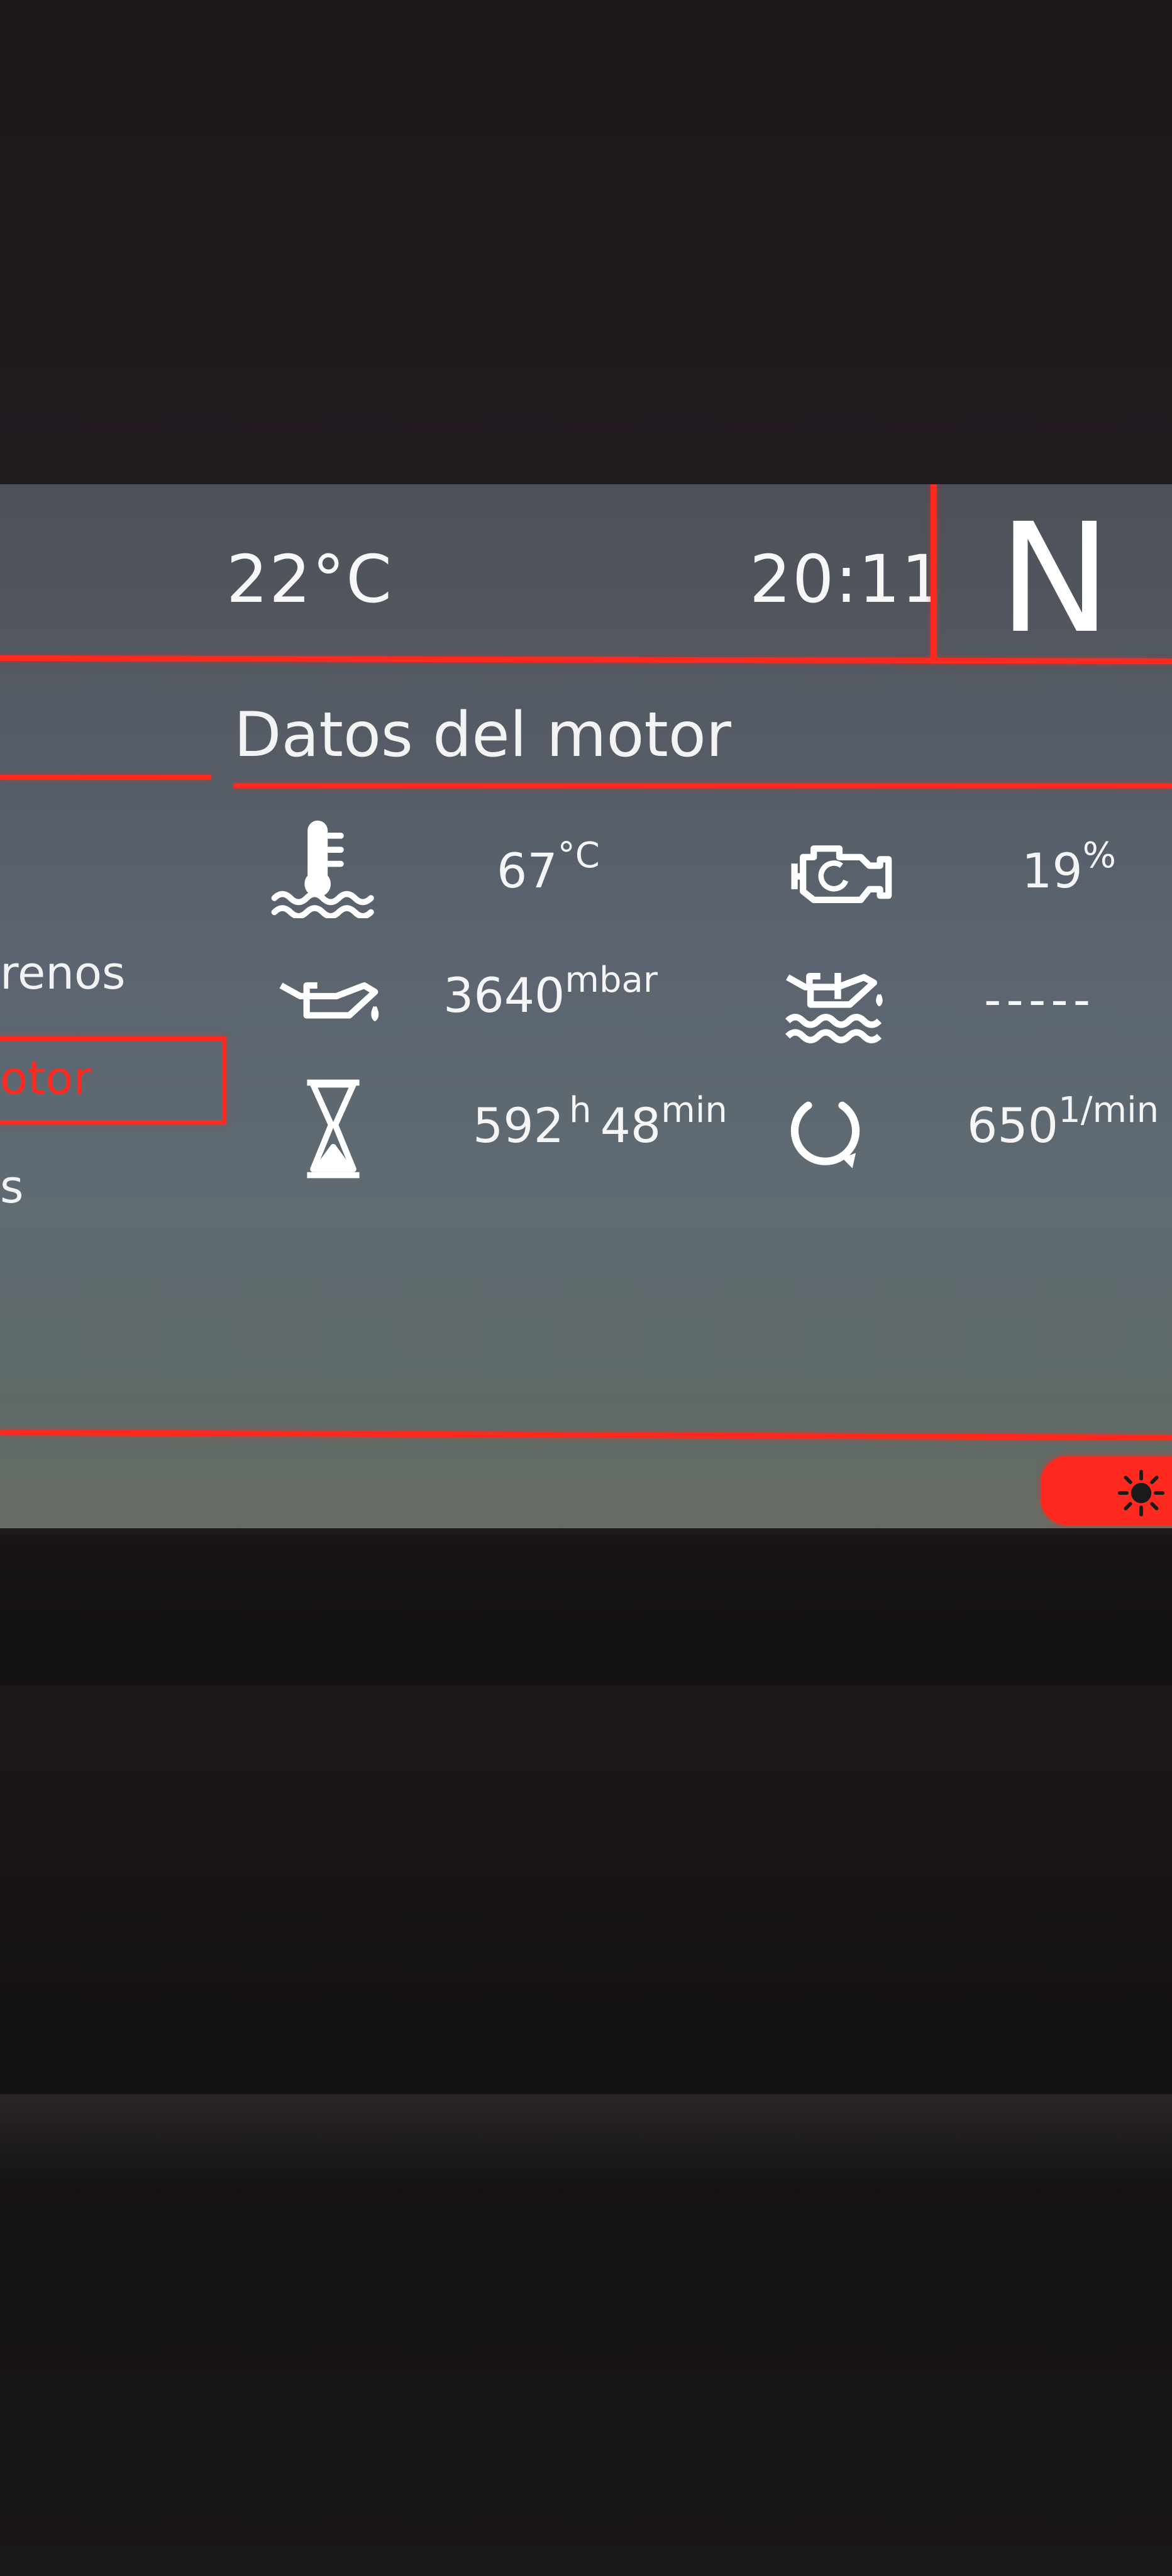  Describe the element at coordinates (586, 1435) in the screenshot. I see `footer-line` at that location.